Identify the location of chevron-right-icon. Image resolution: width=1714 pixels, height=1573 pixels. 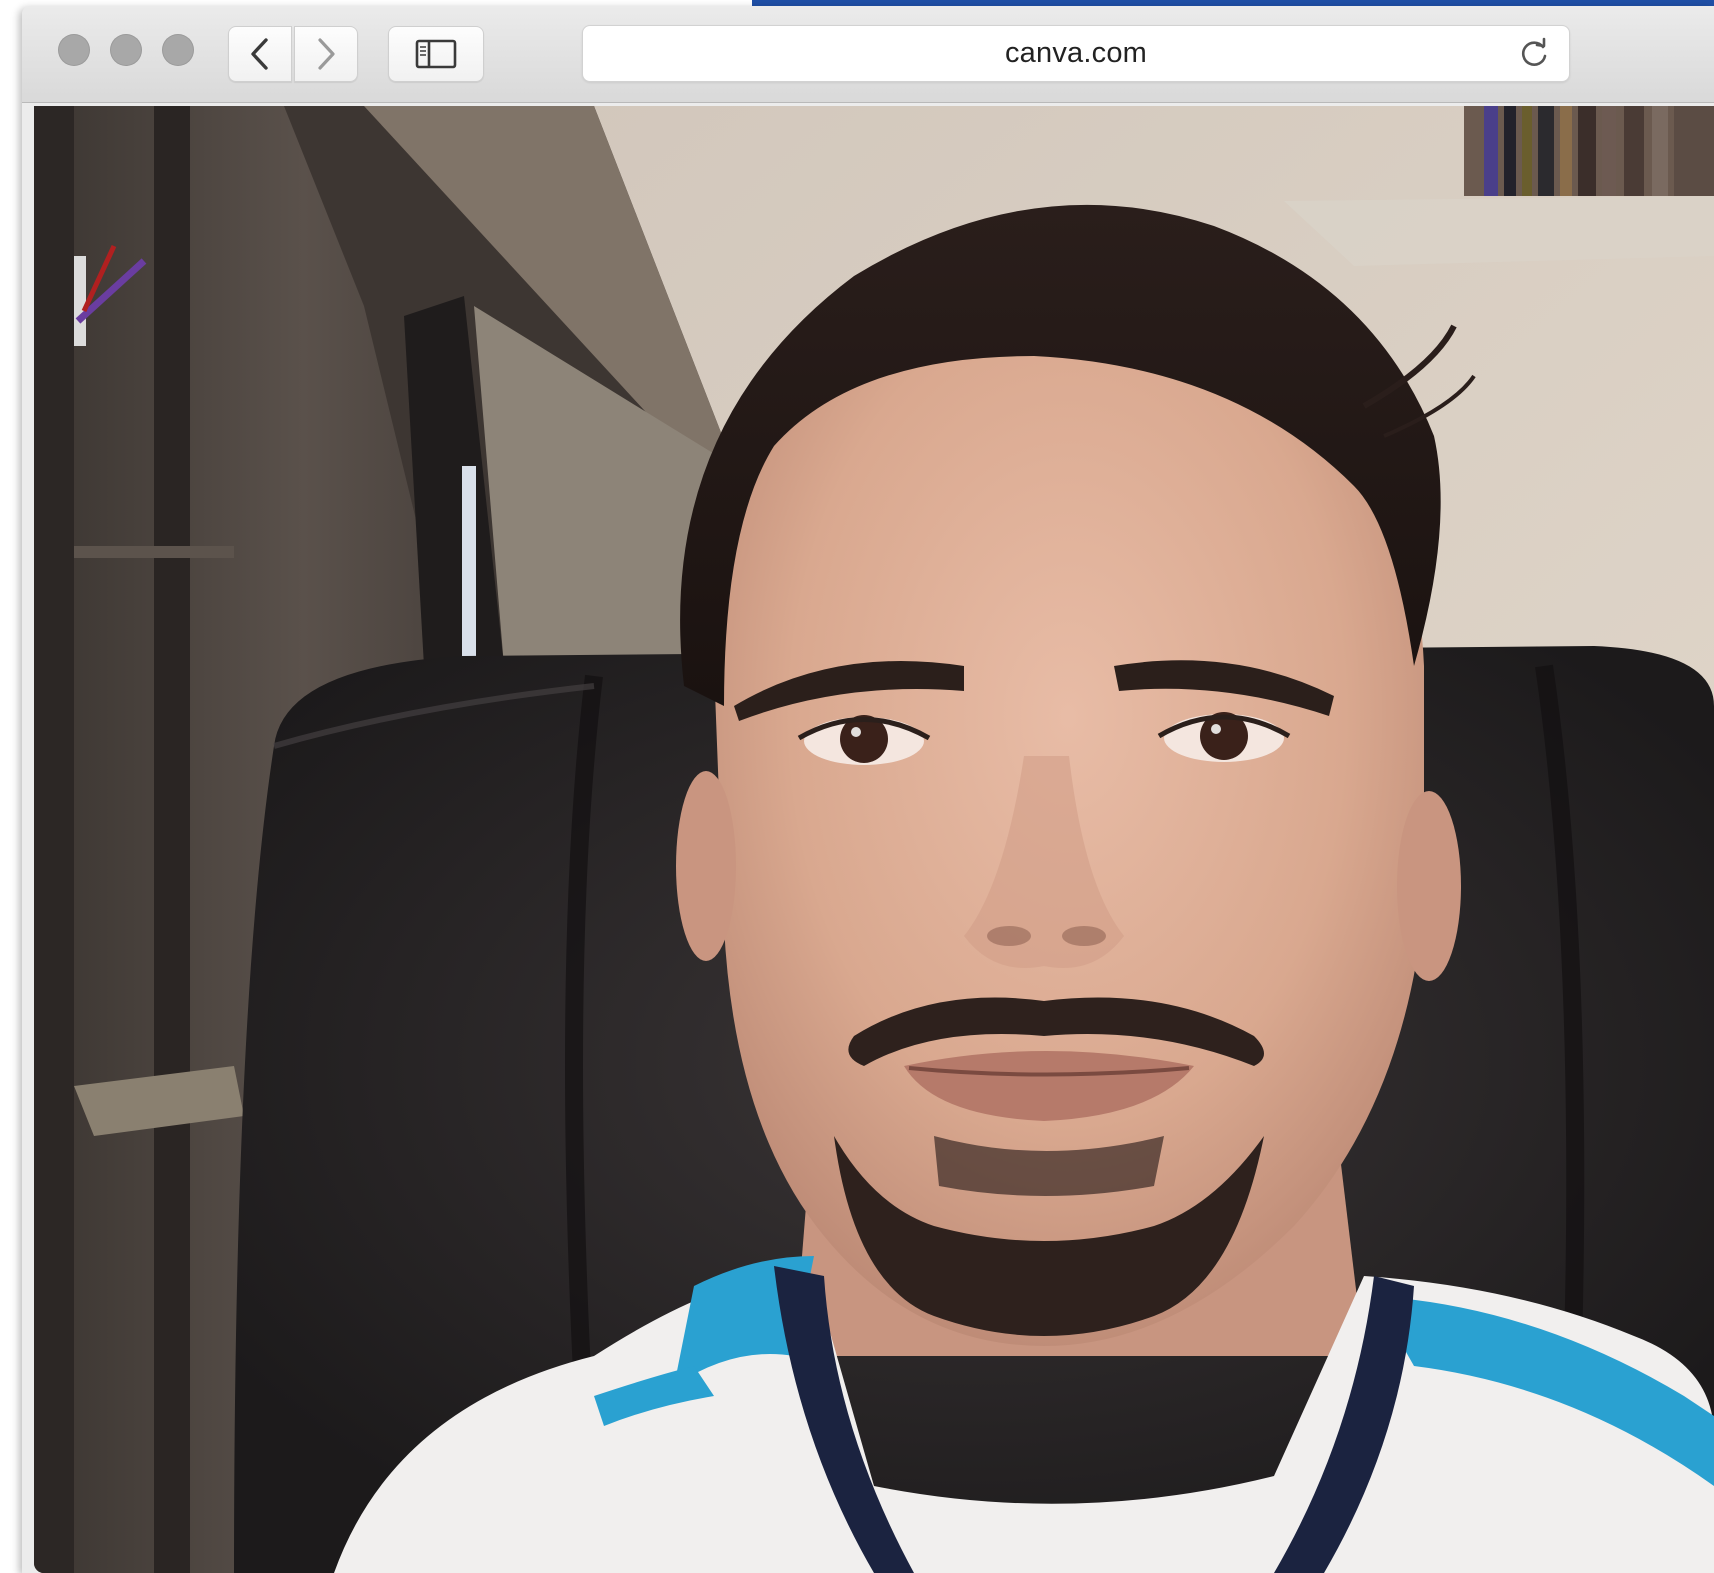
(326, 54).